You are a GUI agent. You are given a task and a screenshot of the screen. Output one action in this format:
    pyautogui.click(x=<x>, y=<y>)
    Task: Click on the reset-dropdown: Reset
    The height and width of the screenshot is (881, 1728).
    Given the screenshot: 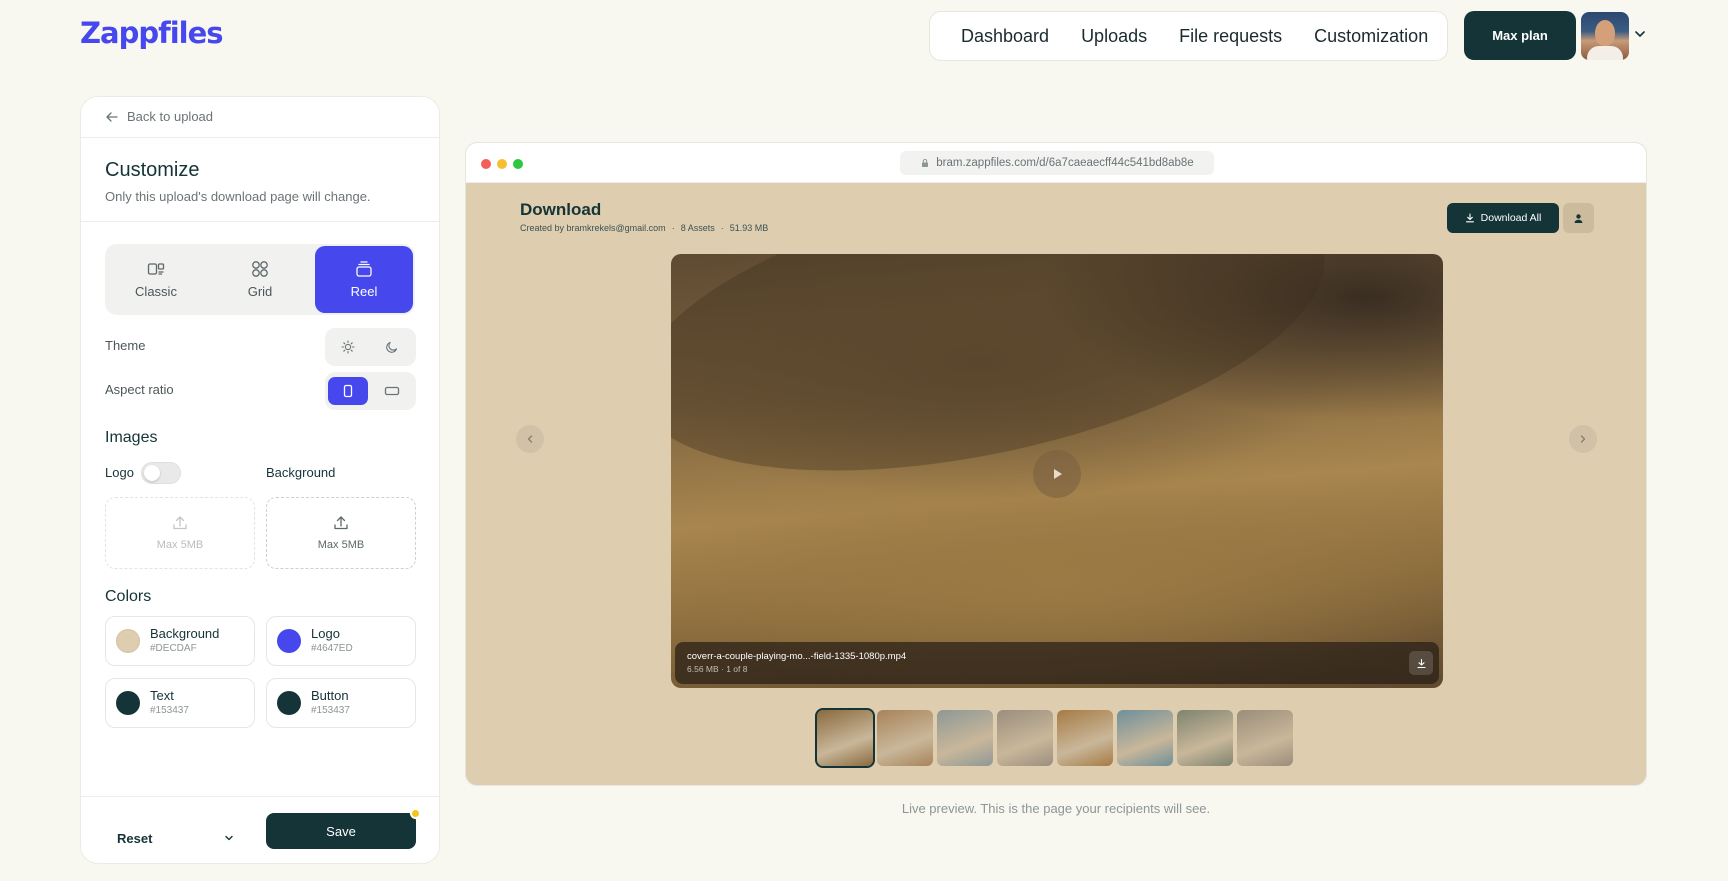 What is the action you would take?
    pyautogui.click(x=170, y=838)
    